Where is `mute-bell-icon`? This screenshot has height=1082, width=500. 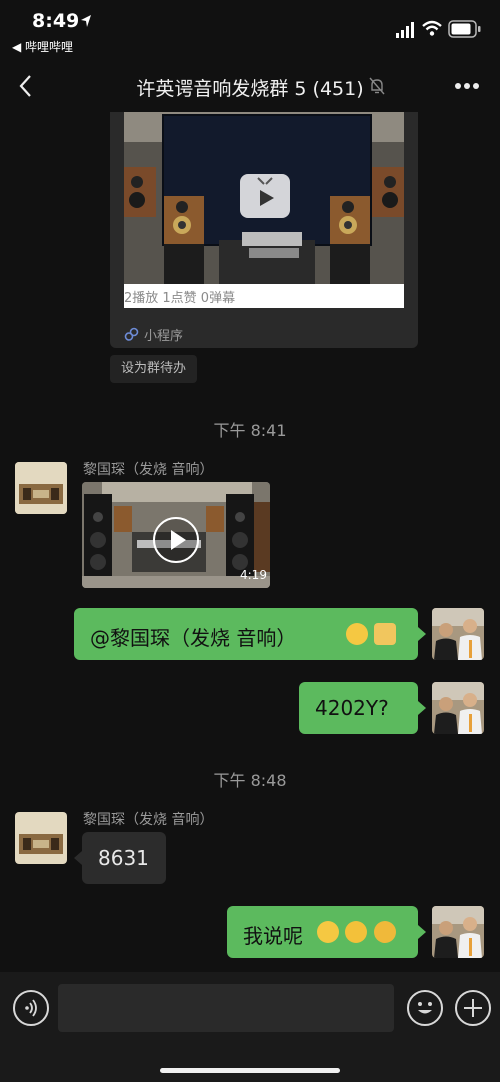
mute-bell-icon is located at coordinates (377, 86).